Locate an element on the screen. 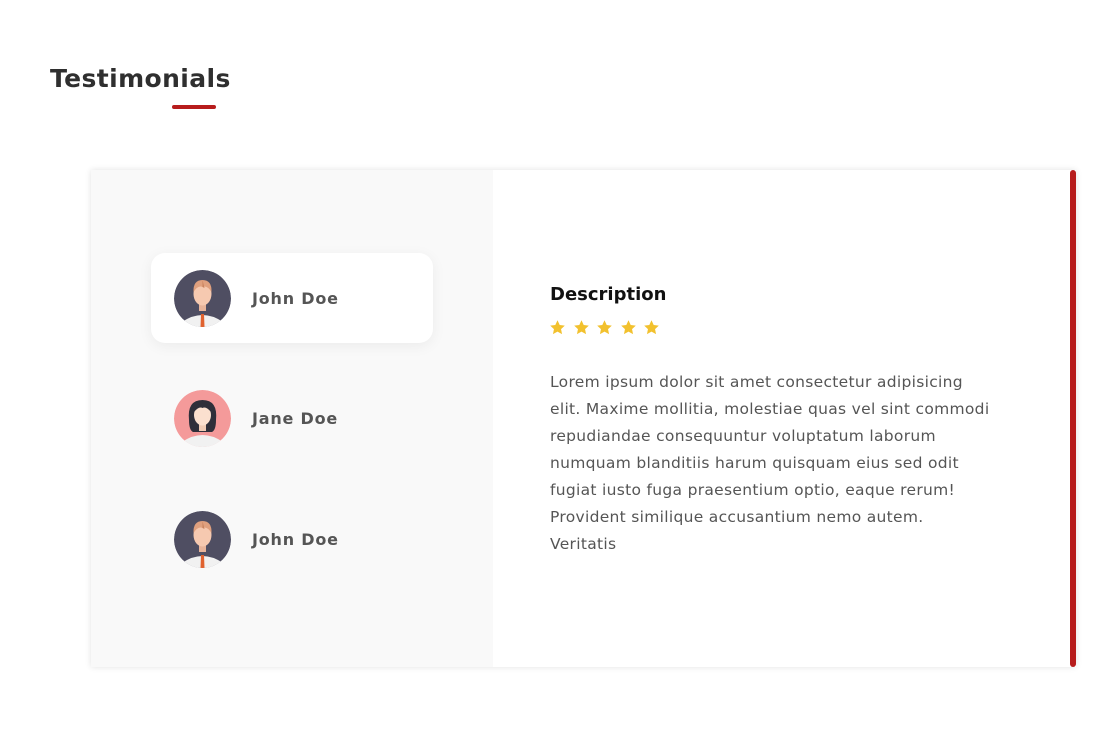  testimonial-item-john-doe-2: John Doe is located at coordinates (292, 539).